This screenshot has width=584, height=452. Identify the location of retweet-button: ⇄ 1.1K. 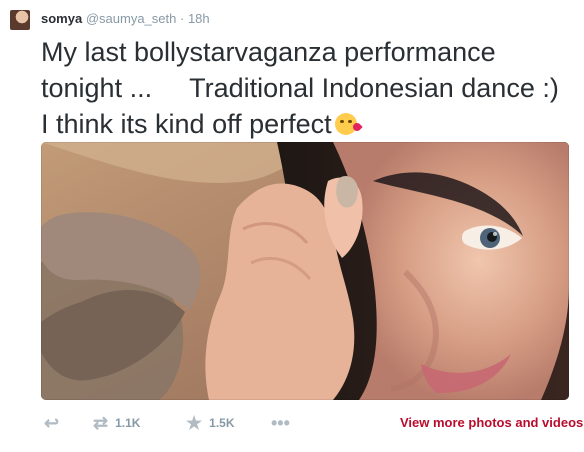
(116, 423).